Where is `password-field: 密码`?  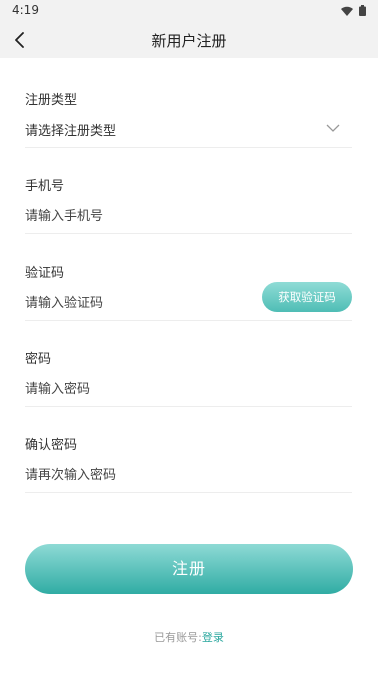
password-field: 密码 is located at coordinates (188, 377).